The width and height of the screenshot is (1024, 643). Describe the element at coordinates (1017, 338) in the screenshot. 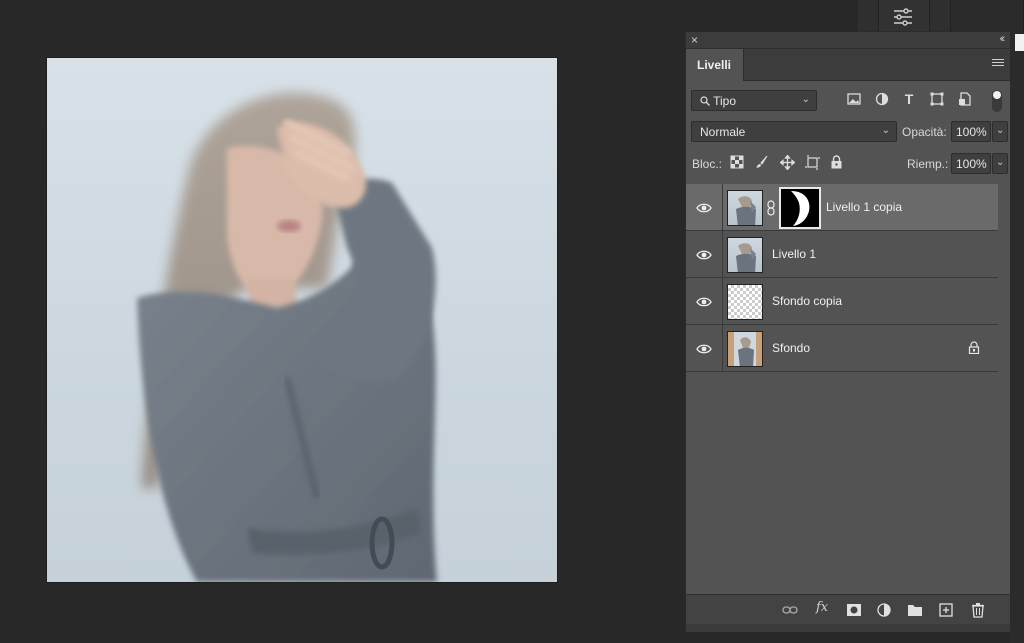

I see `dock-edge` at that location.